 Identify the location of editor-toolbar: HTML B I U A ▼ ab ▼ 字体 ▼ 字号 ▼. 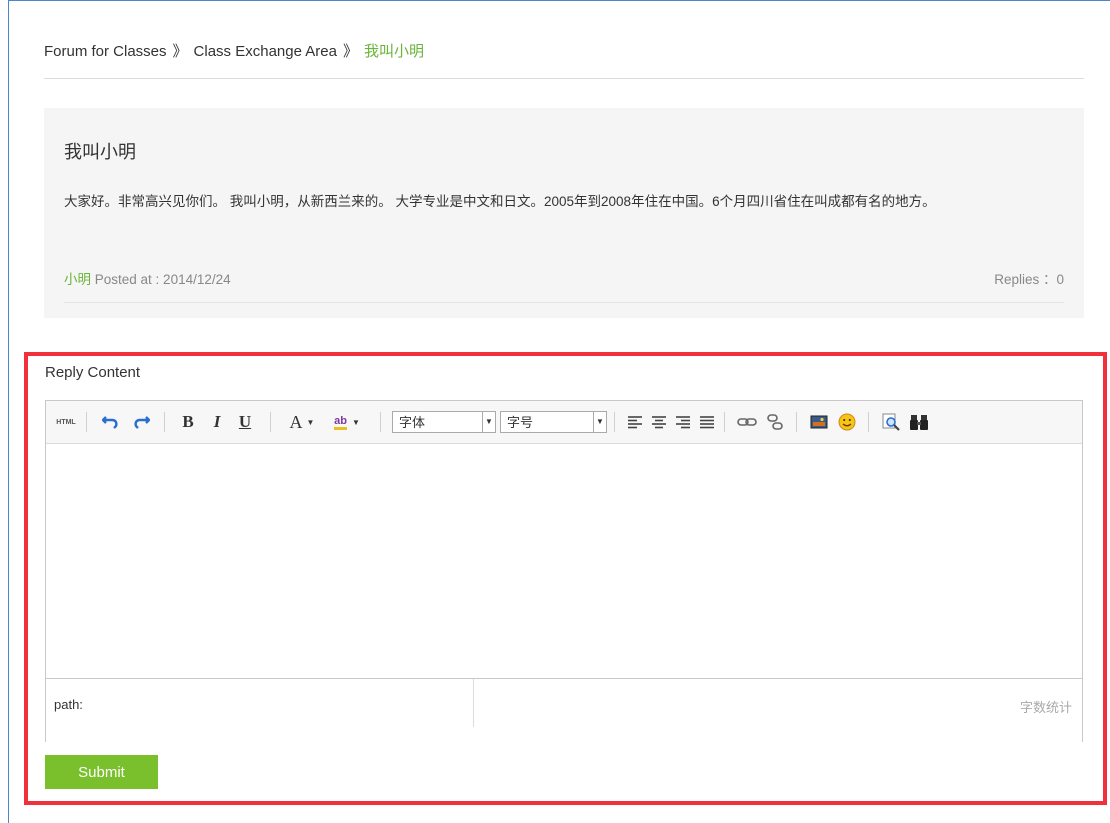
(564, 422).